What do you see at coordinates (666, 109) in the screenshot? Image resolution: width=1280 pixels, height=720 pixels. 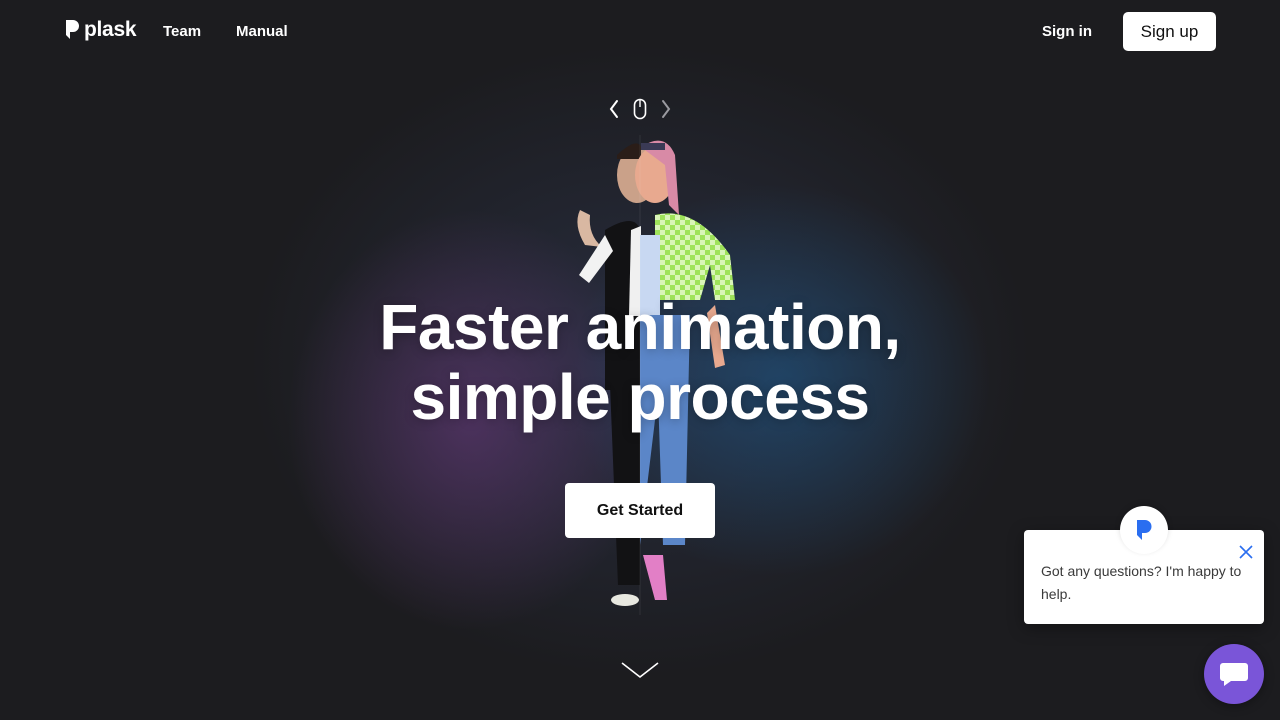 I see `chevron-right-icon` at bounding box center [666, 109].